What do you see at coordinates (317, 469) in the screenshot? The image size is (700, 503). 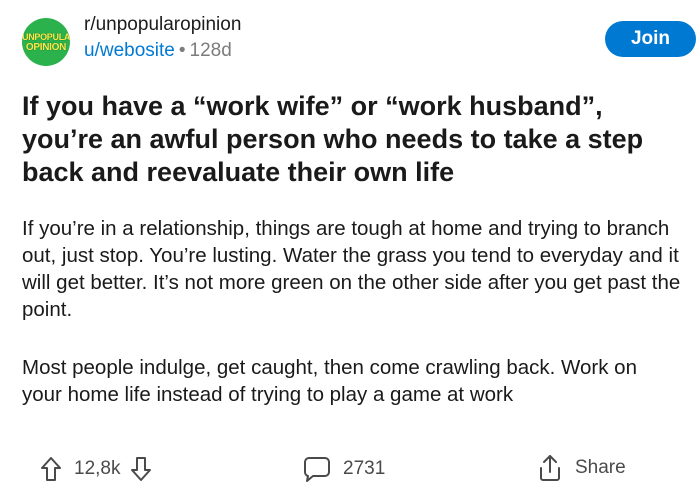 I see `comment-bubble-icon` at bounding box center [317, 469].